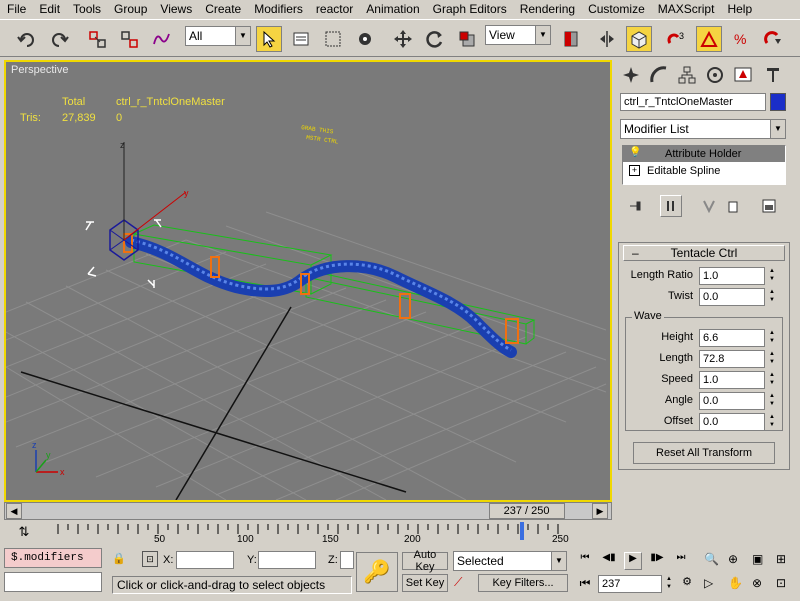 This screenshot has width=800, height=601. Describe the element at coordinates (704, 171) in the screenshot. I see `stack-item-editable-spline: + Editable Spline` at that location.